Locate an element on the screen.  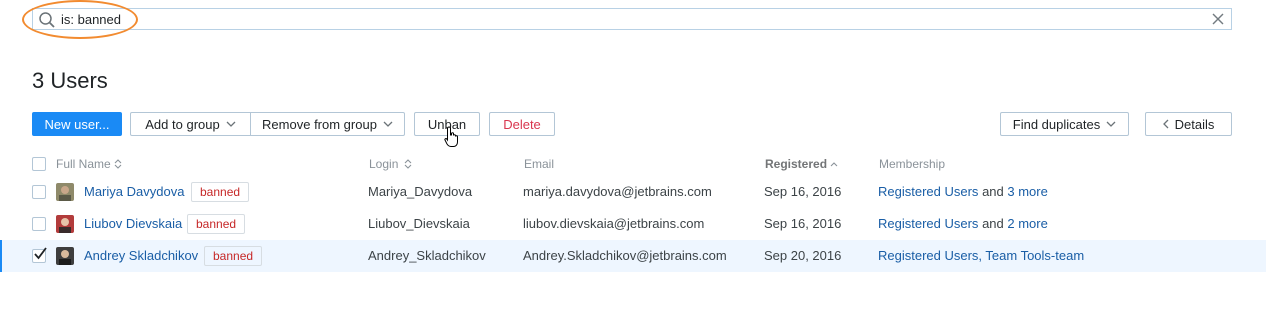
search-input: is: banned is located at coordinates (91, 19).